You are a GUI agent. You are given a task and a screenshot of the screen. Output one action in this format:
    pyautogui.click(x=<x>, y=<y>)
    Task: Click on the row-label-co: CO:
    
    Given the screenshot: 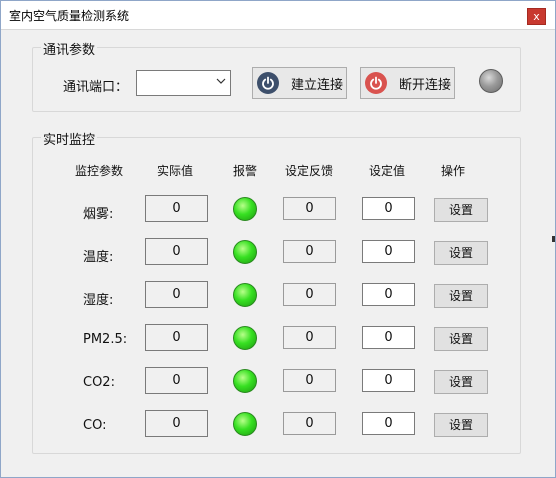 What is the action you would take?
    pyautogui.click(x=95, y=425)
    